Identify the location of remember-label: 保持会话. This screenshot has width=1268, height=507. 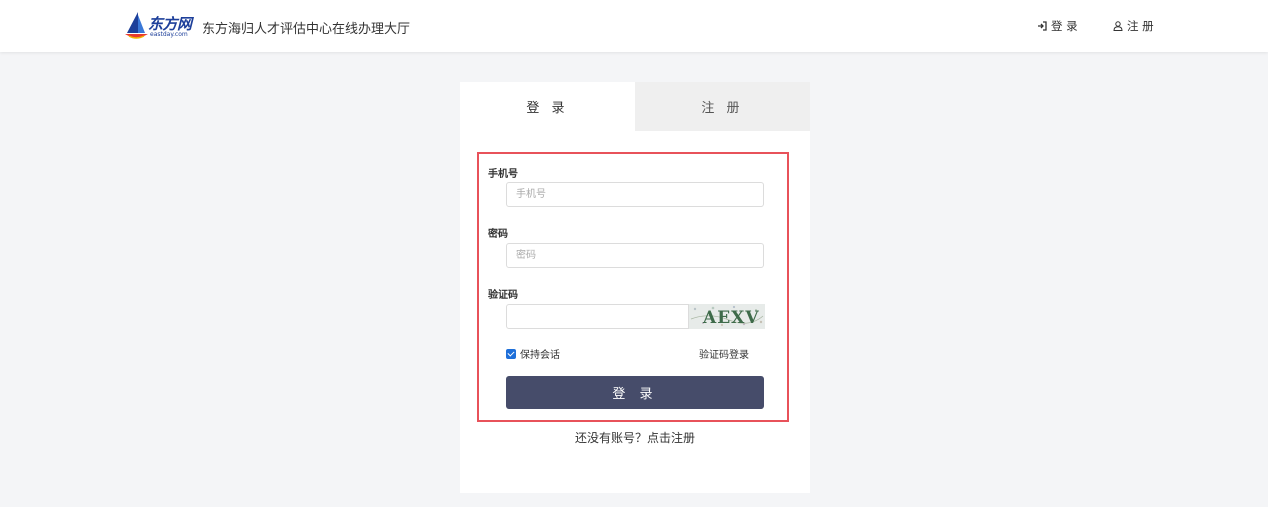
(540, 355).